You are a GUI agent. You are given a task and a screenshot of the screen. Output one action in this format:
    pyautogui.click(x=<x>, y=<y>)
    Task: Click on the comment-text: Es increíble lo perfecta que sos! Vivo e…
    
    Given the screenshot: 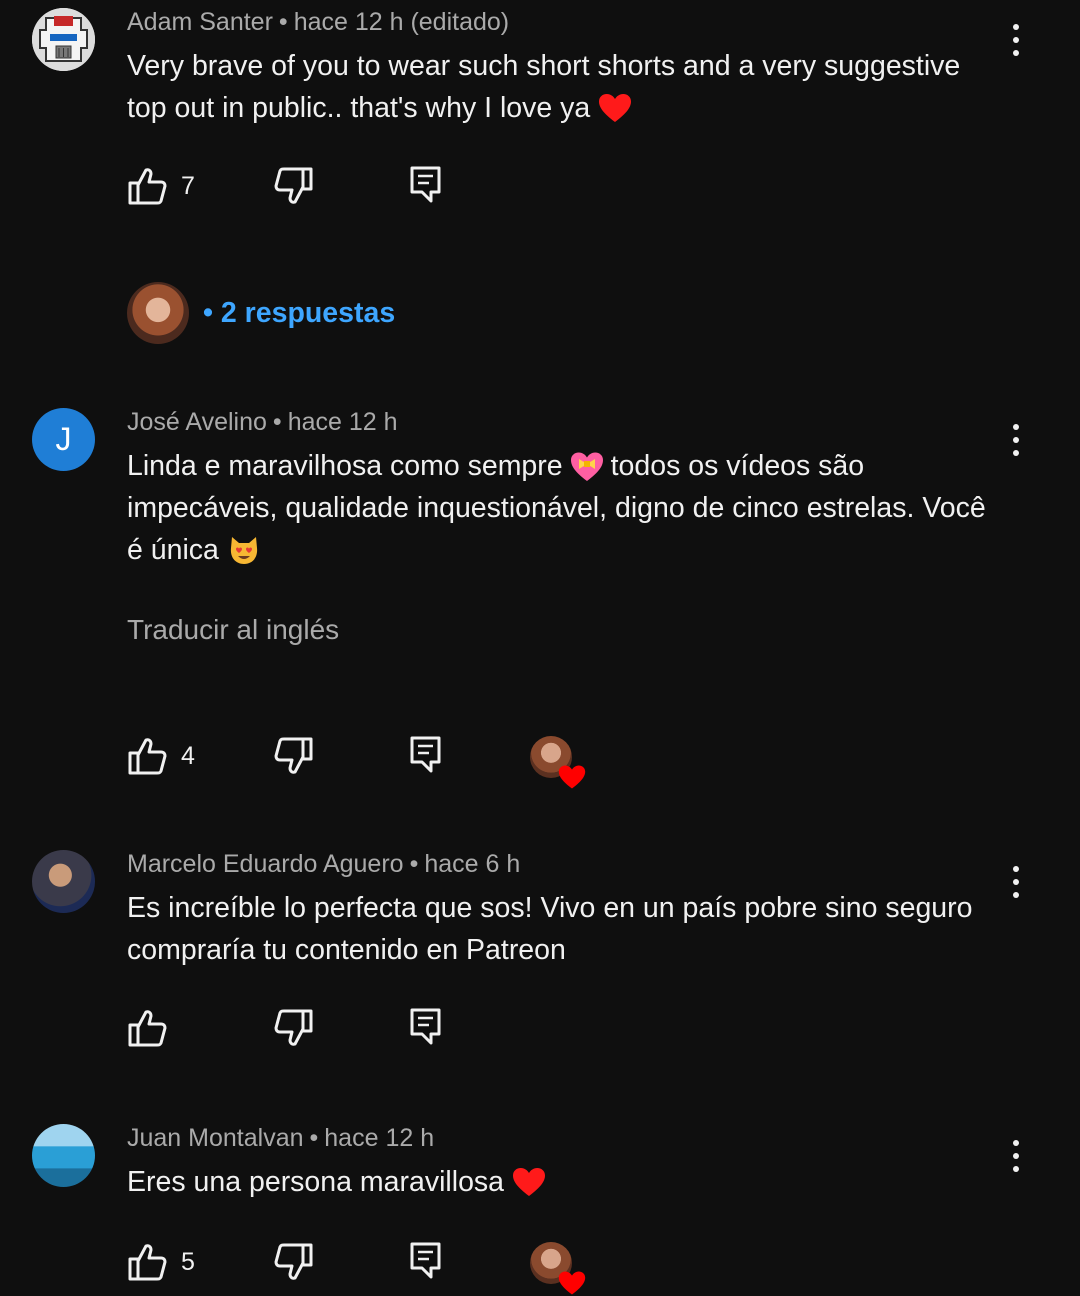 What is the action you would take?
    pyautogui.click(x=567, y=929)
    